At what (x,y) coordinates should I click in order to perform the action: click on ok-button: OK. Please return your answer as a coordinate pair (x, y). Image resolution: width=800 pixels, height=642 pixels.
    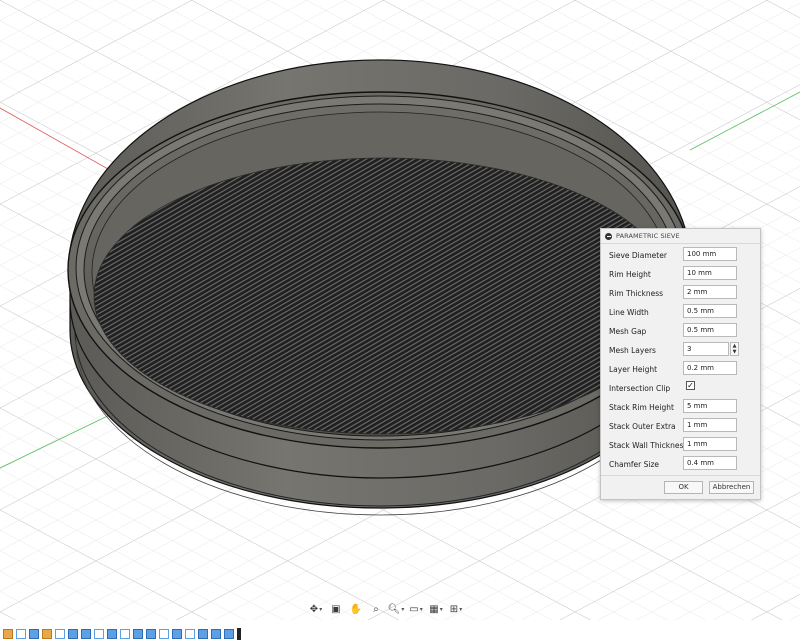
    Looking at the image, I should click on (683, 487).